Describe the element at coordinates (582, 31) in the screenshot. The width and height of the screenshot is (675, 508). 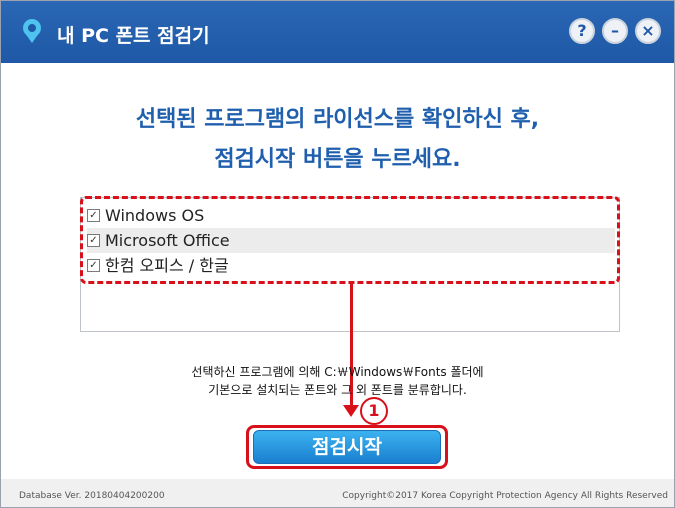
I see `help-button: ?` at that location.